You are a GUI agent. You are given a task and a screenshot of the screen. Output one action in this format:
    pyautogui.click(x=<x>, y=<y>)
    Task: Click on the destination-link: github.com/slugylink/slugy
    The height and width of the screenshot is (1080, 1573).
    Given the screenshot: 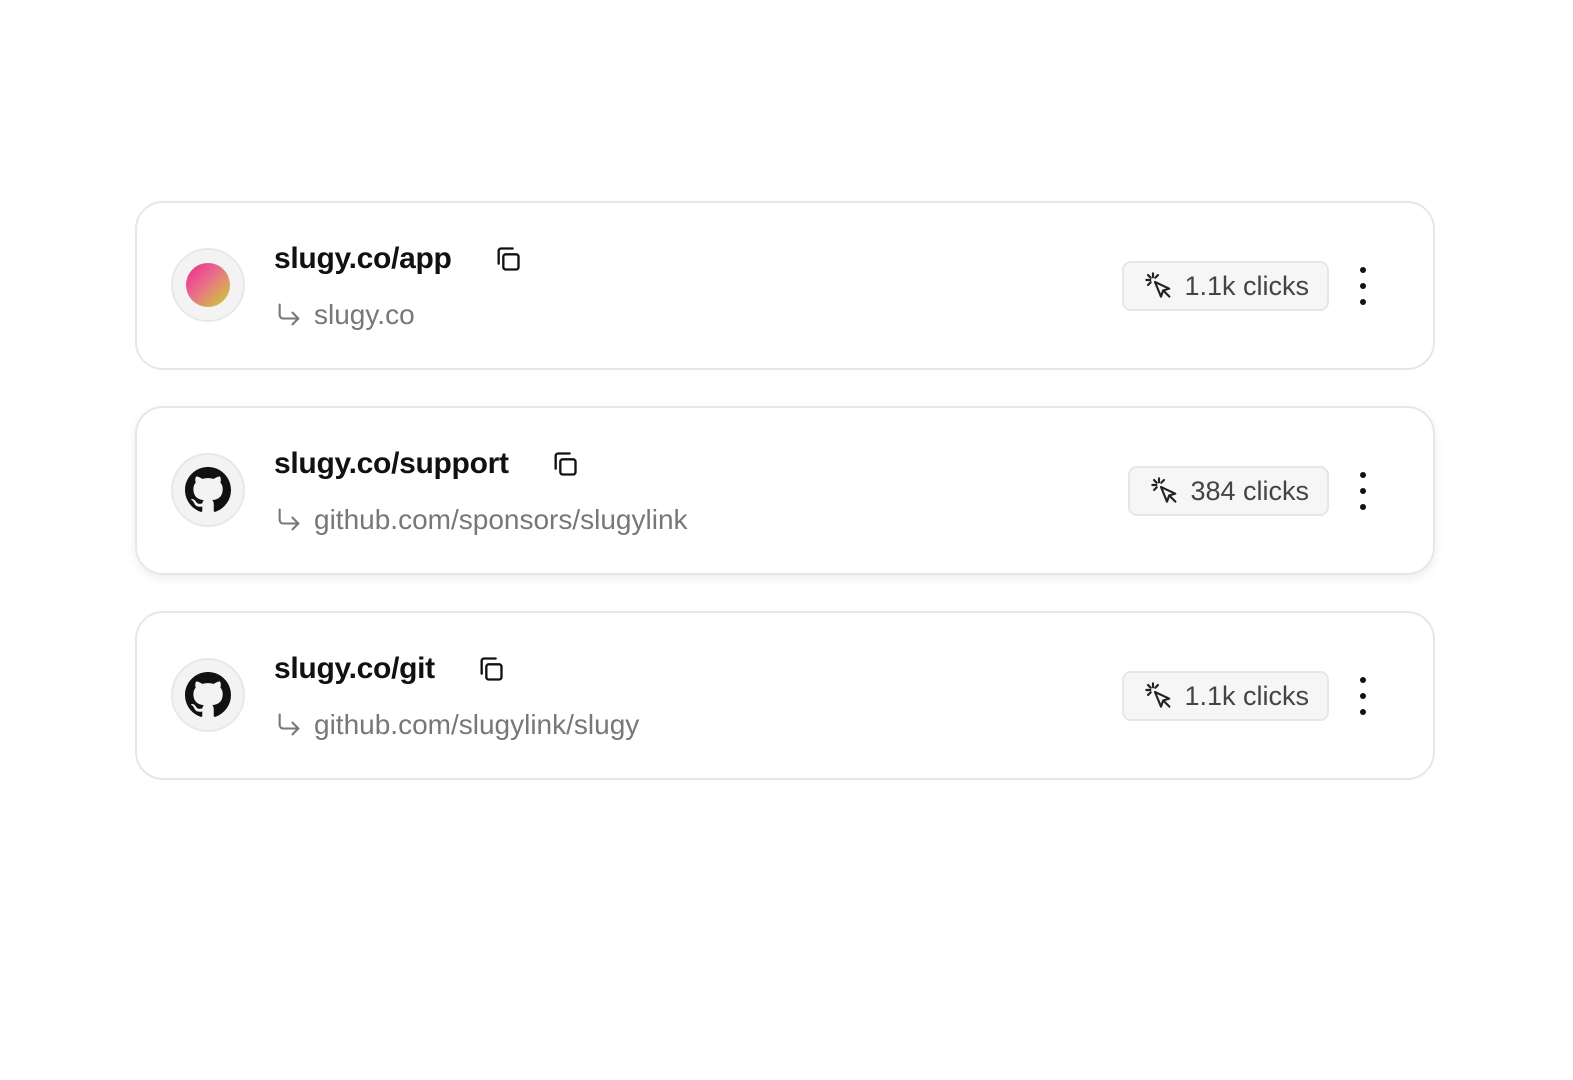 What is the action you would take?
    pyautogui.click(x=476, y=725)
    